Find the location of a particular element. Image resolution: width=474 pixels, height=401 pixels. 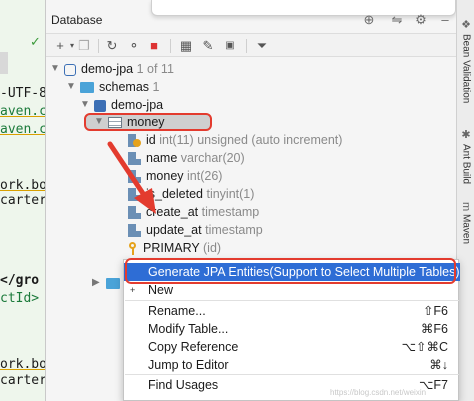

schema-name: demo-jpa is located at coordinates (137, 105).